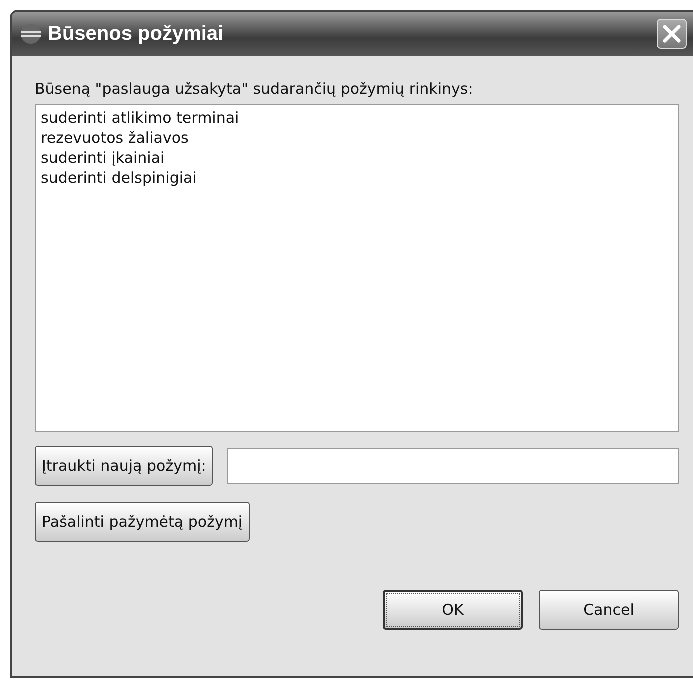 The height and width of the screenshot is (681, 693). What do you see at coordinates (254, 89) in the screenshot?
I see `list-label: Būseną "paslauga užsakyta" sudarančių požymių rinkinys:` at bounding box center [254, 89].